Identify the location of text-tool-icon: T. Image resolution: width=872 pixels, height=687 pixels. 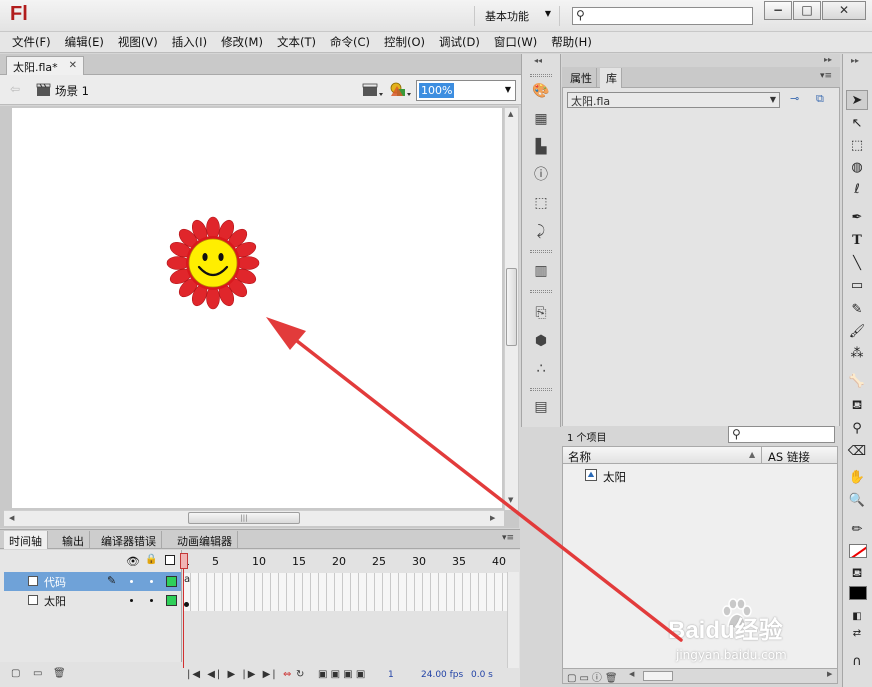
(857, 241).